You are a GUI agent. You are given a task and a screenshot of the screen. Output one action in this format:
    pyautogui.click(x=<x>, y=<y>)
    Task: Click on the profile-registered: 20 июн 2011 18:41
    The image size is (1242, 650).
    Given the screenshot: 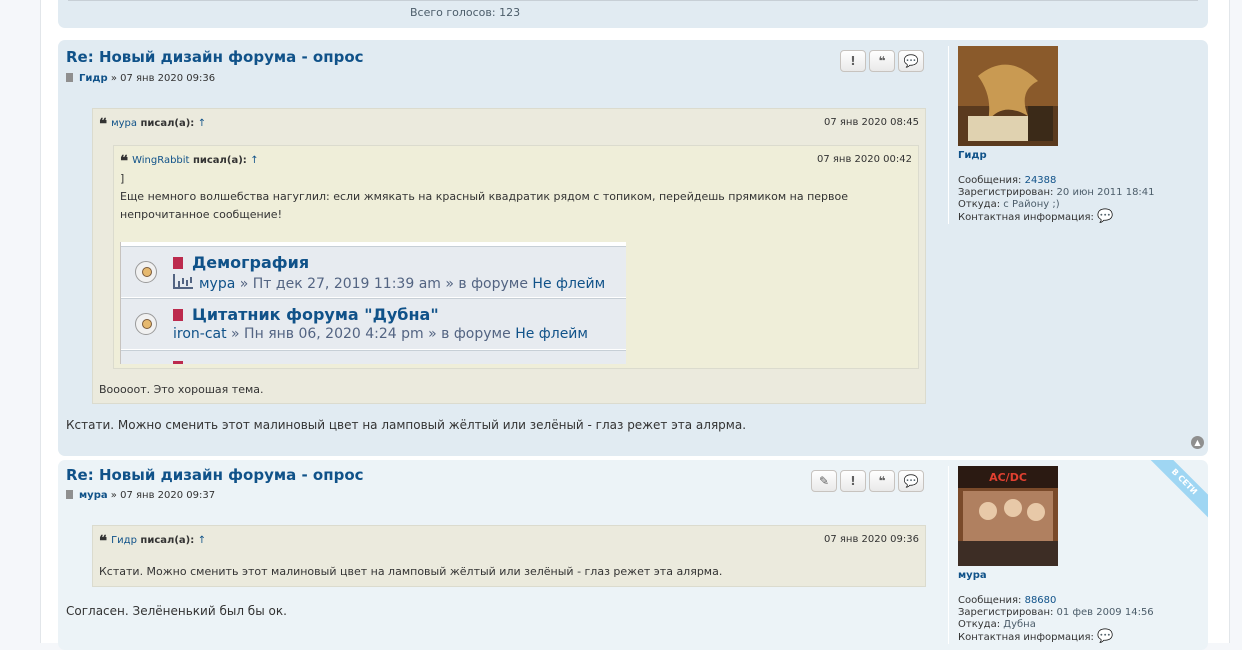 What is the action you would take?
    pyautogui.click(x=1105, y=192)
    